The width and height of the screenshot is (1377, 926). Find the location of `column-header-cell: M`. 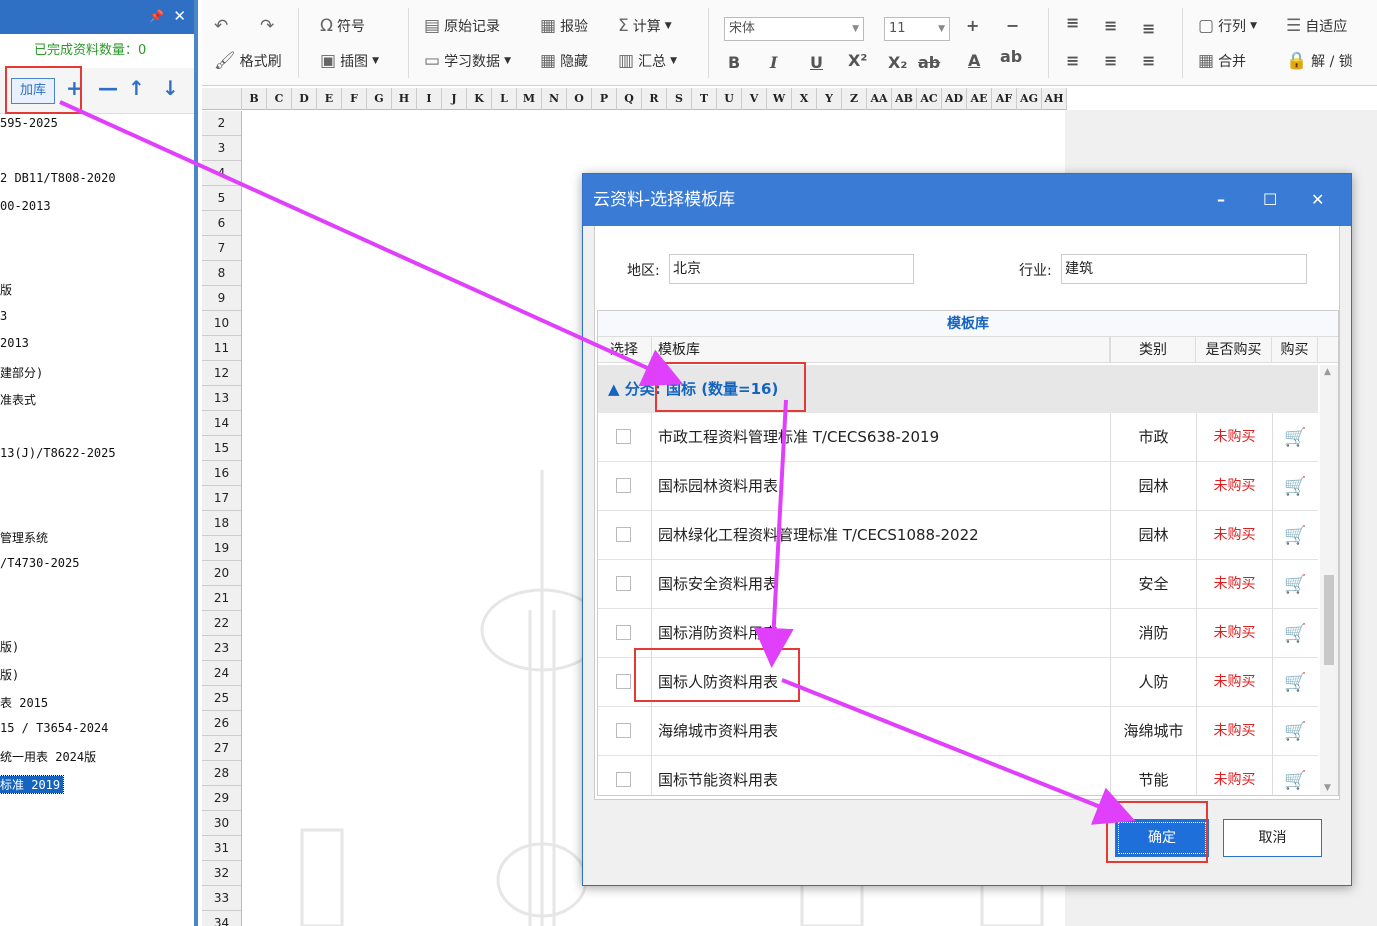

column-header-cell: M is located at coordinates (529, 99).